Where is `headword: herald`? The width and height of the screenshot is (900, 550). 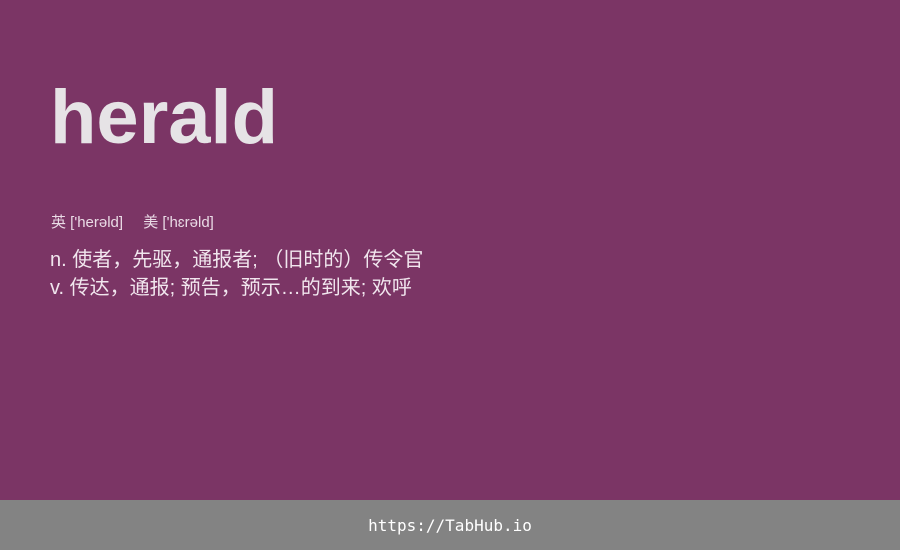 headword: herald is located at coordinates (164, 117).